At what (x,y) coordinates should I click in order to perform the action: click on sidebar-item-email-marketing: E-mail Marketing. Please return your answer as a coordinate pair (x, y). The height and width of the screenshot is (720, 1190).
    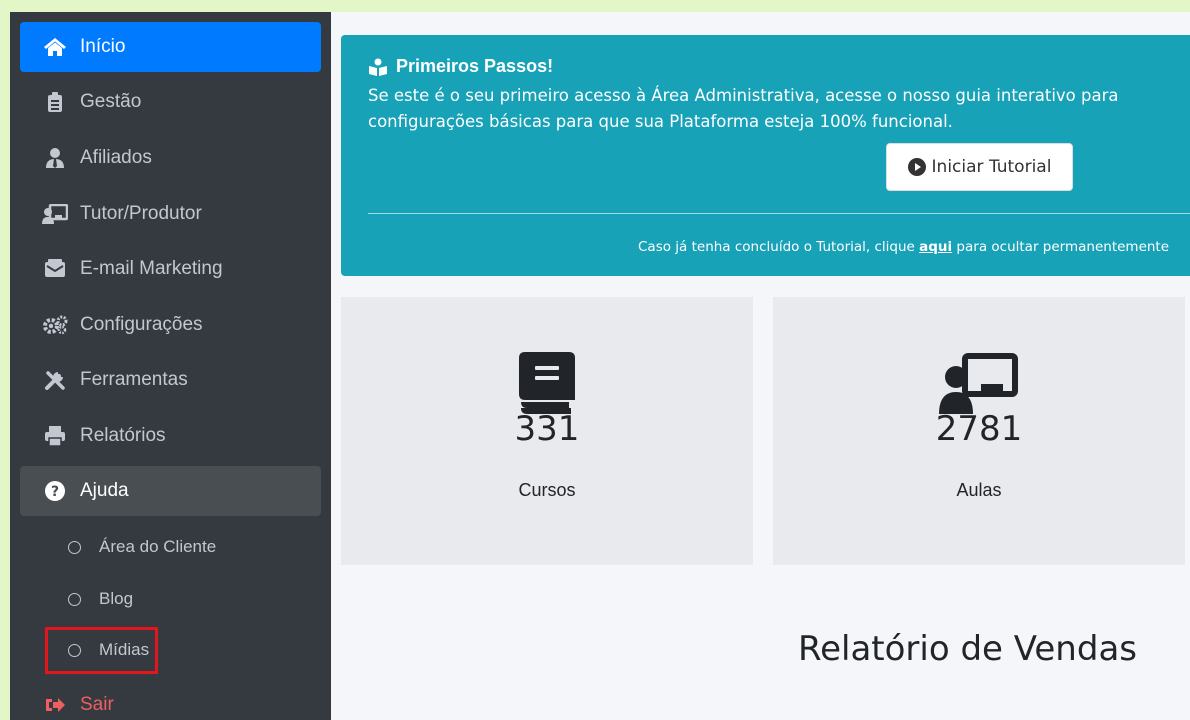
    Looking at the image, I should click on (170, 269).